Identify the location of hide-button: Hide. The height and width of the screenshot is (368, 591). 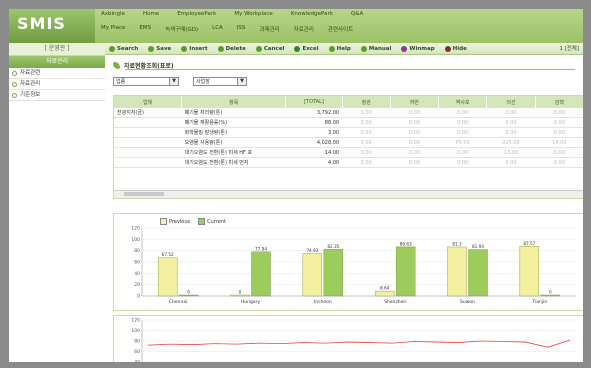
(455, 48).